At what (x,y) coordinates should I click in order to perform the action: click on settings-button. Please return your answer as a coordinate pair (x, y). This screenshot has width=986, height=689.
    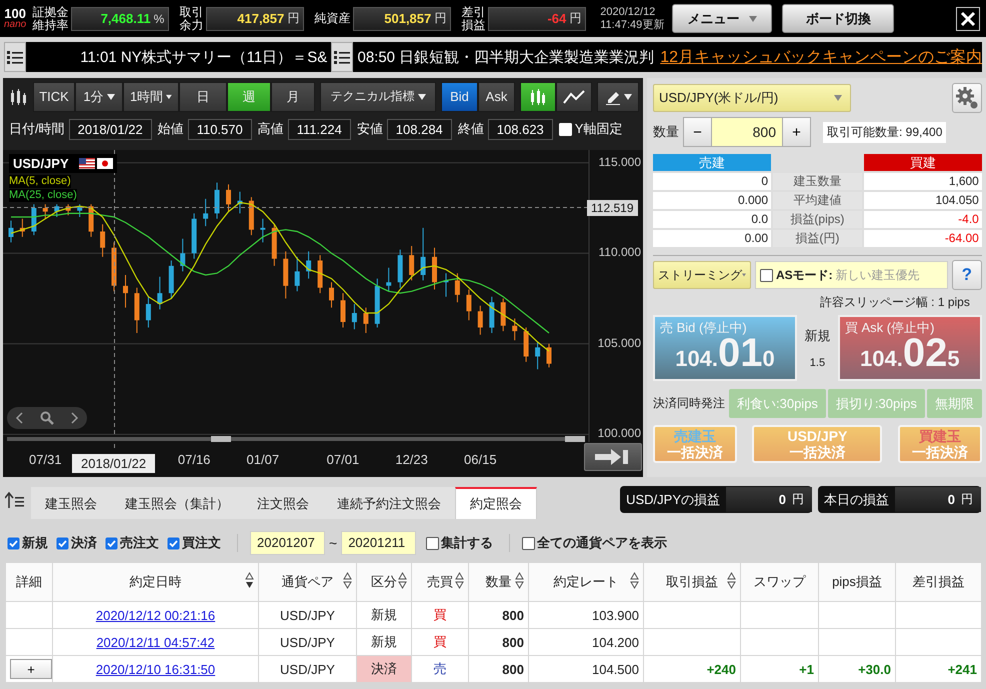
    Looking at the image, I should click on (967, 98).